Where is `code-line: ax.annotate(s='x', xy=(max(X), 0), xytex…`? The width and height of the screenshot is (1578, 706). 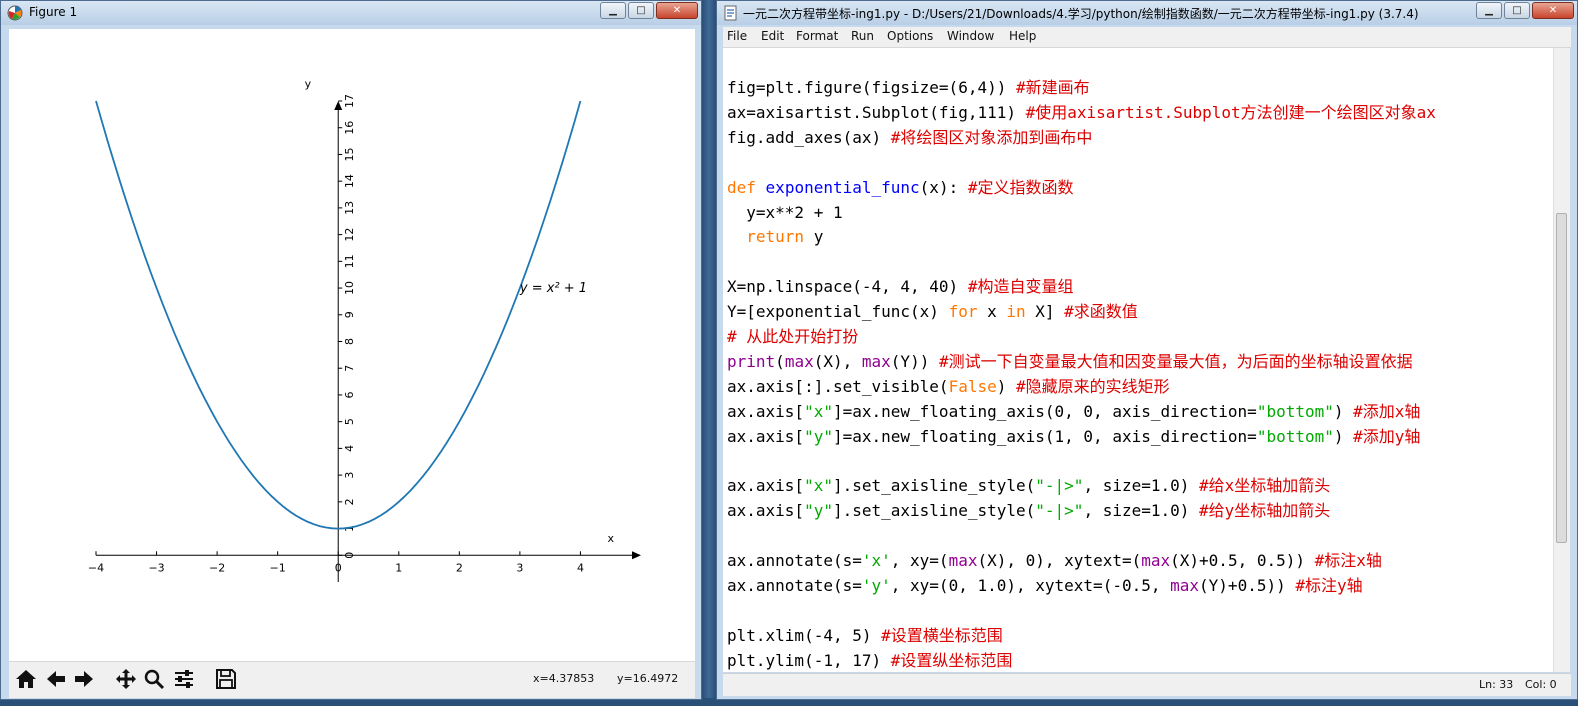 code-line: ax.annotate(s='x', xy=(max(X), 0), xytex… is located at coordinates (1054, 560).